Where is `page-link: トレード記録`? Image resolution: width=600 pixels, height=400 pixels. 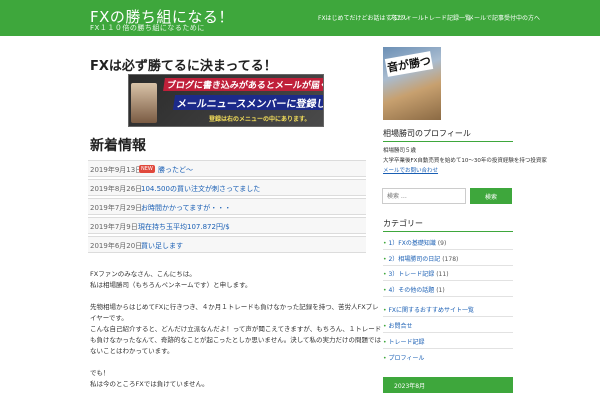 page-link: トレード記録 is located at coordinates (406, 342).